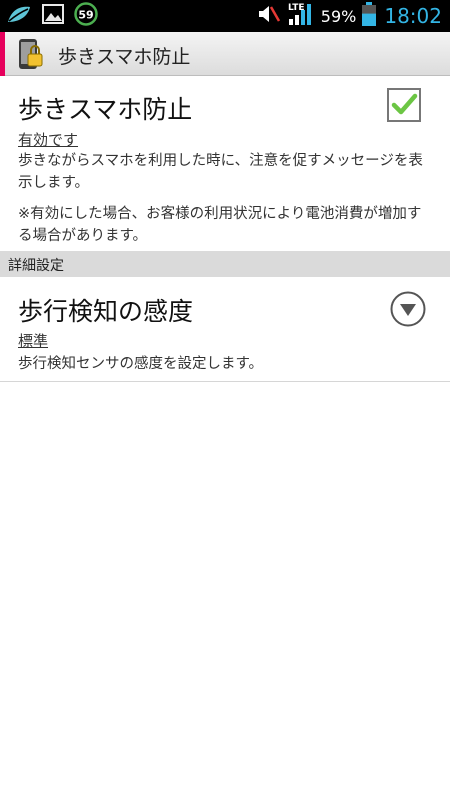 Image resolution: width=450 pixels, height=800 pixels. I want to click on list-divider, so click(225, 381).